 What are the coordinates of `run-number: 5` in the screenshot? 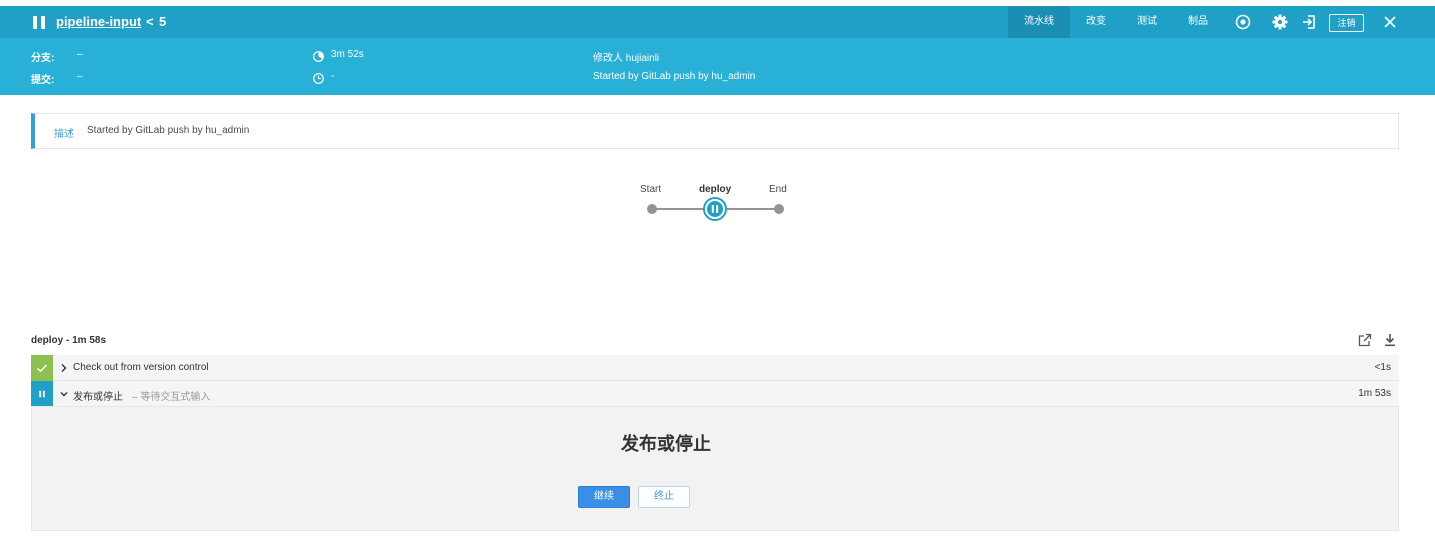 It's located at (163, 21).